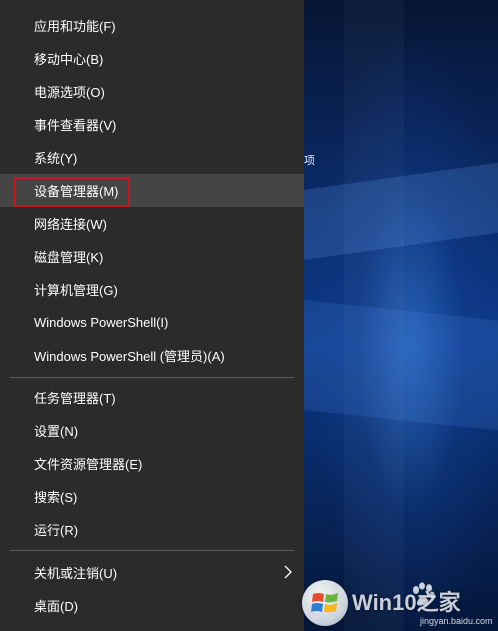 The height and width of the screenshot is (631, 498). What do you see at coordinates (75, 125) in the screenshot?
I see `menu-item-label: 事件查看器(V)` at bounding box center [75, 125].